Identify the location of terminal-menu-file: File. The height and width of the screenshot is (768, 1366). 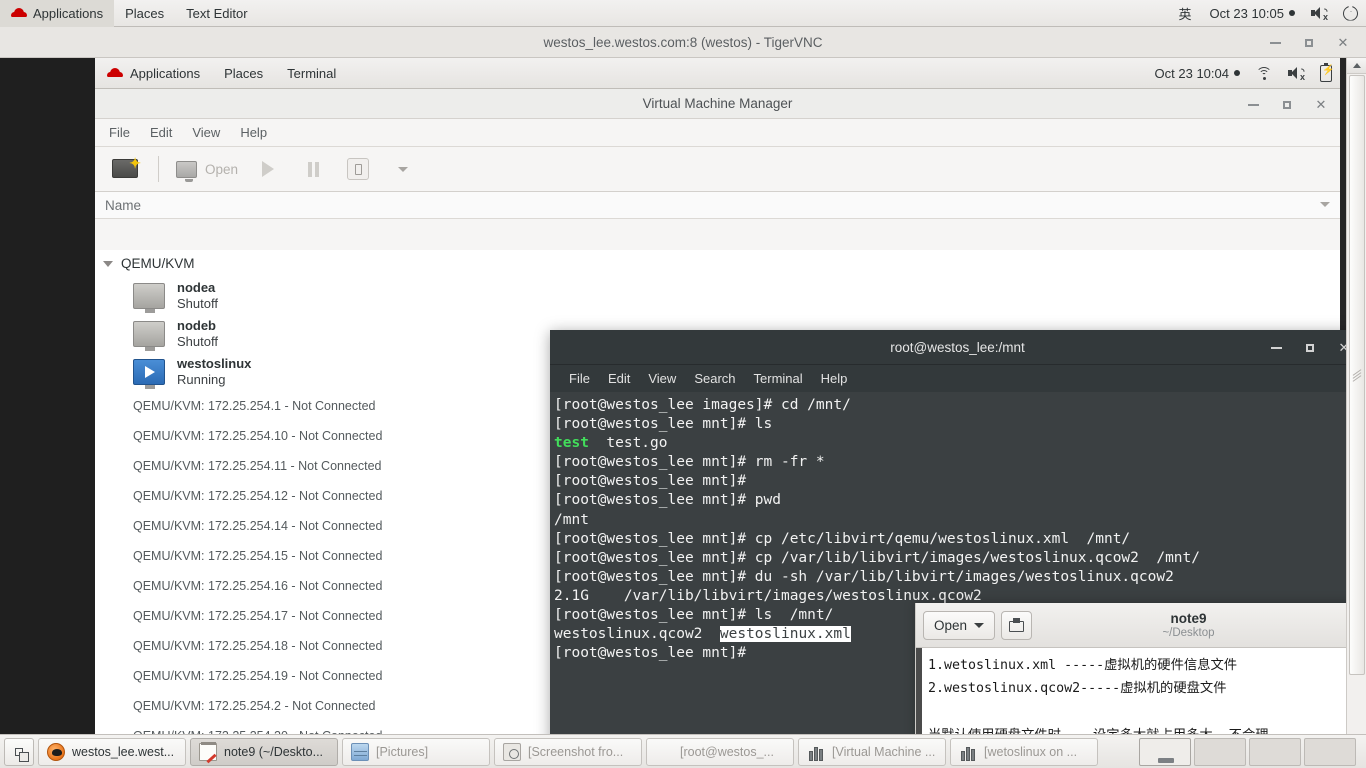
(579, 378).